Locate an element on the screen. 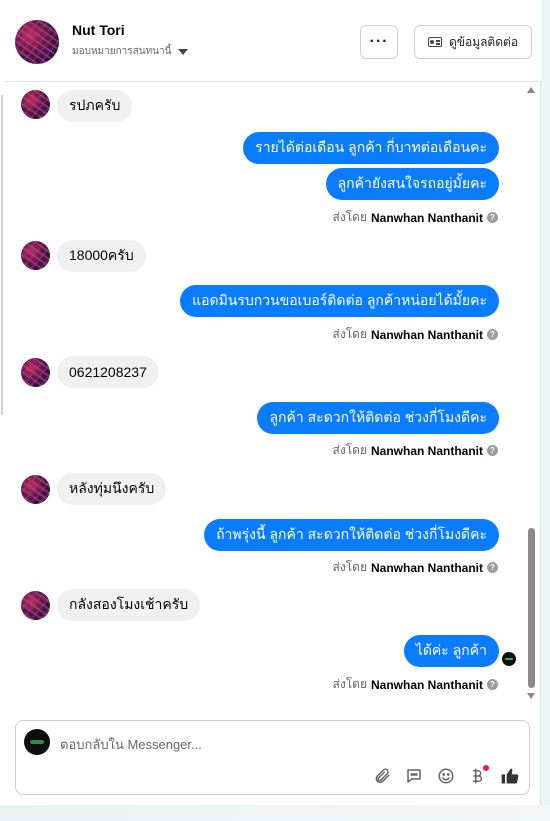  scroll-down-arrow-icon is located at coordinates (531, 696).